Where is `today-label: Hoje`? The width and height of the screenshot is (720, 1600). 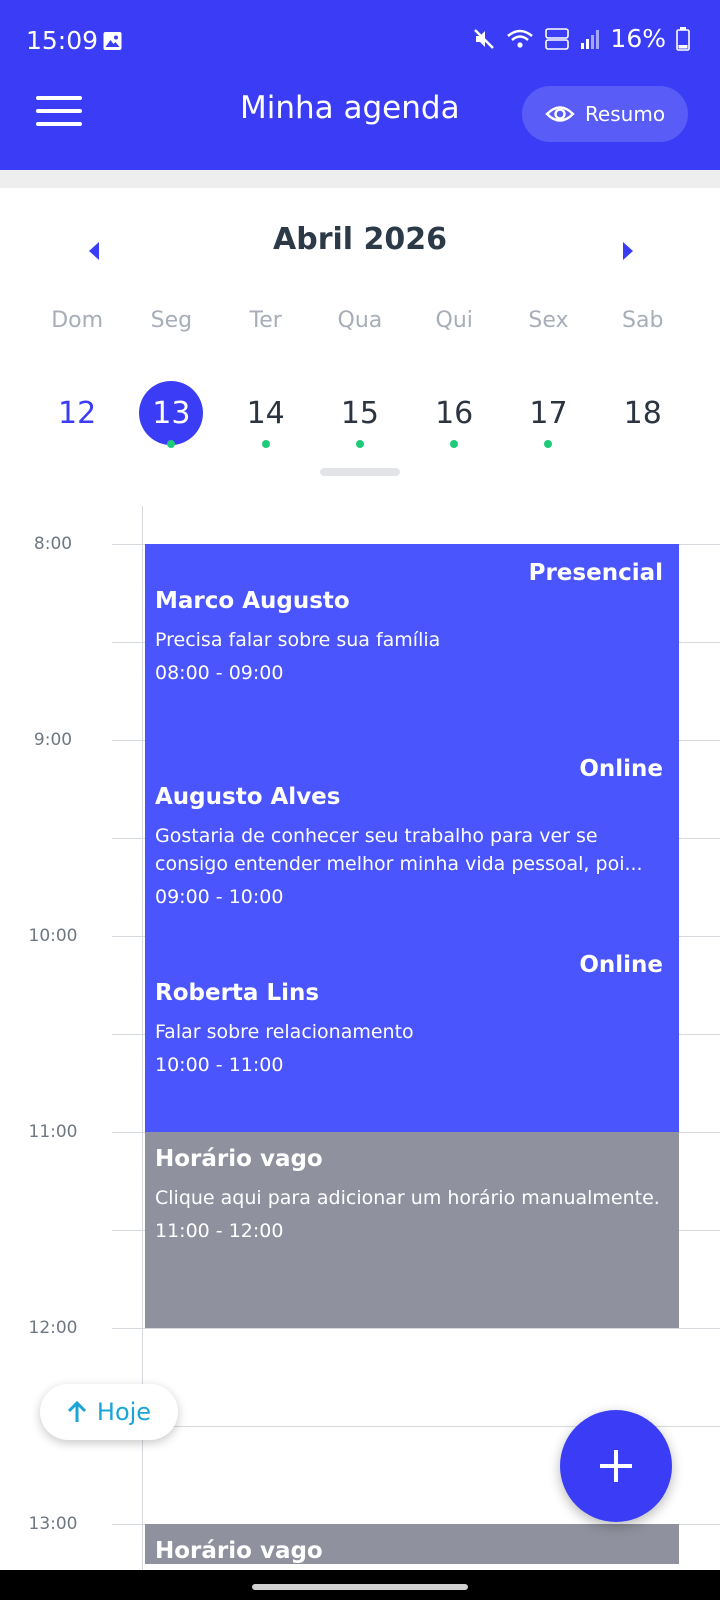 today-label: Hoje is located at coordinates (124, 1412).